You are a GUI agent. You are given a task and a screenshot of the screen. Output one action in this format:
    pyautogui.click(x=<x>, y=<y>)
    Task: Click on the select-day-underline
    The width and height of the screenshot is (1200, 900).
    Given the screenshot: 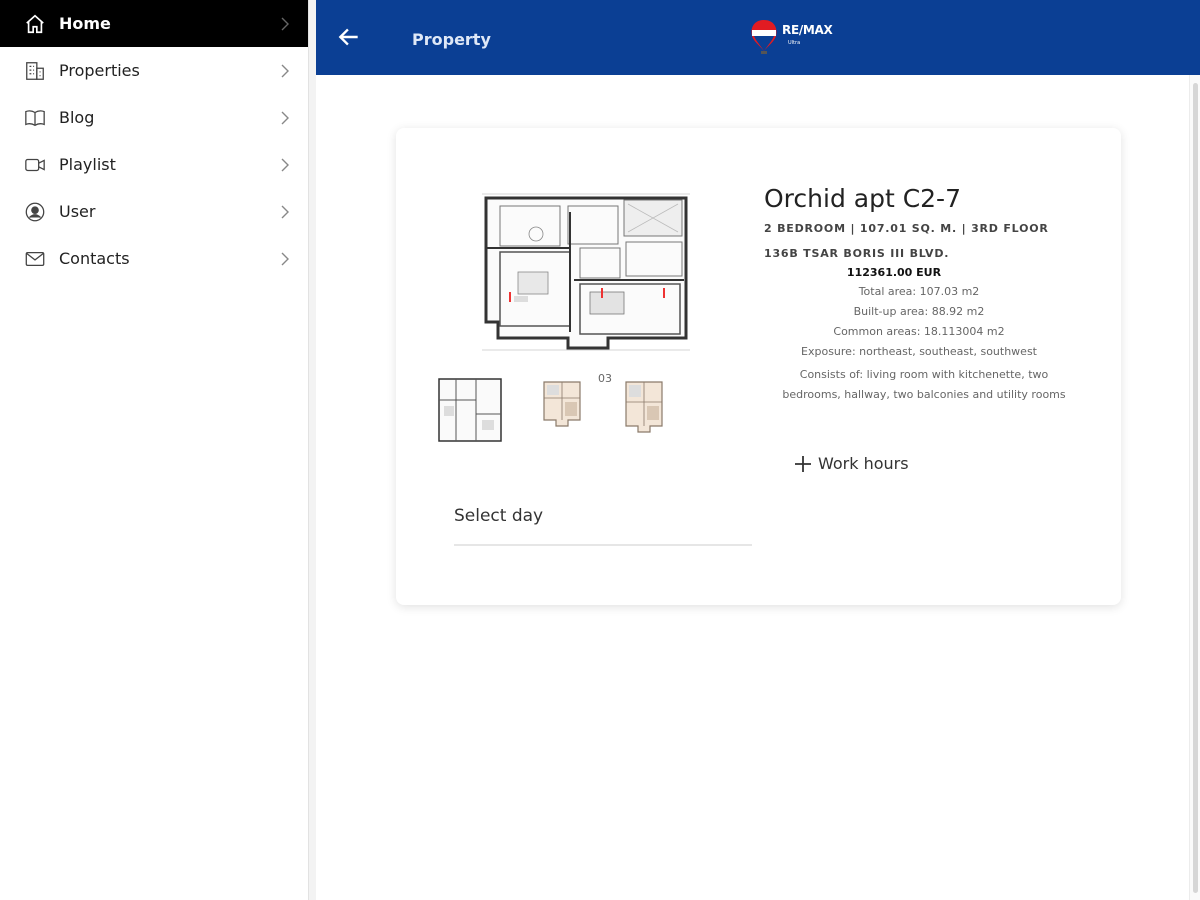 What is the action you would take?
    pyautogui.click(x=603, y=545)
    